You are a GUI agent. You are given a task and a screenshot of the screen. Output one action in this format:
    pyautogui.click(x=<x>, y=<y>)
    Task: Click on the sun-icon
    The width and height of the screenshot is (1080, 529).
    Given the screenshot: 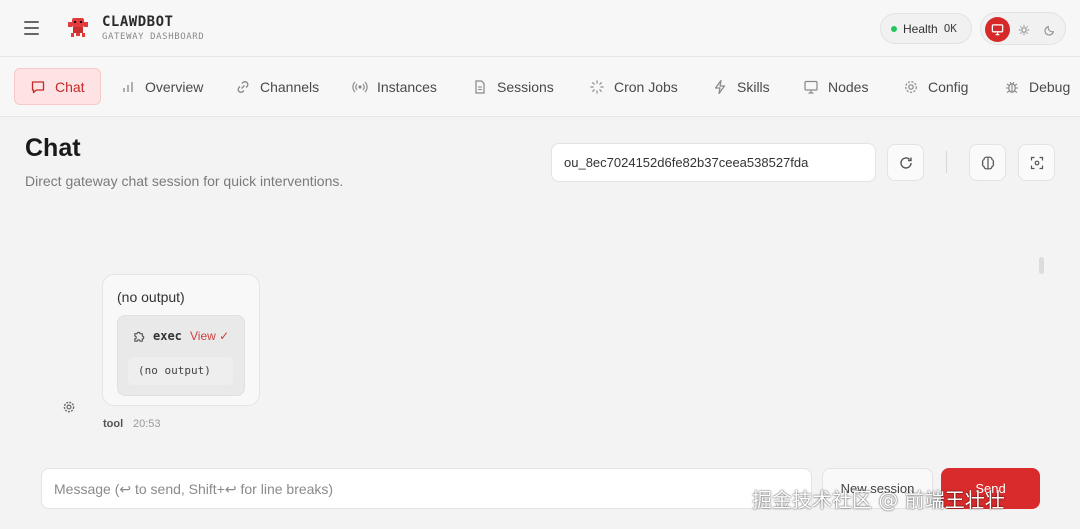 What is the action you would take?
    pyautogui.click(x=1023, y=29)
    